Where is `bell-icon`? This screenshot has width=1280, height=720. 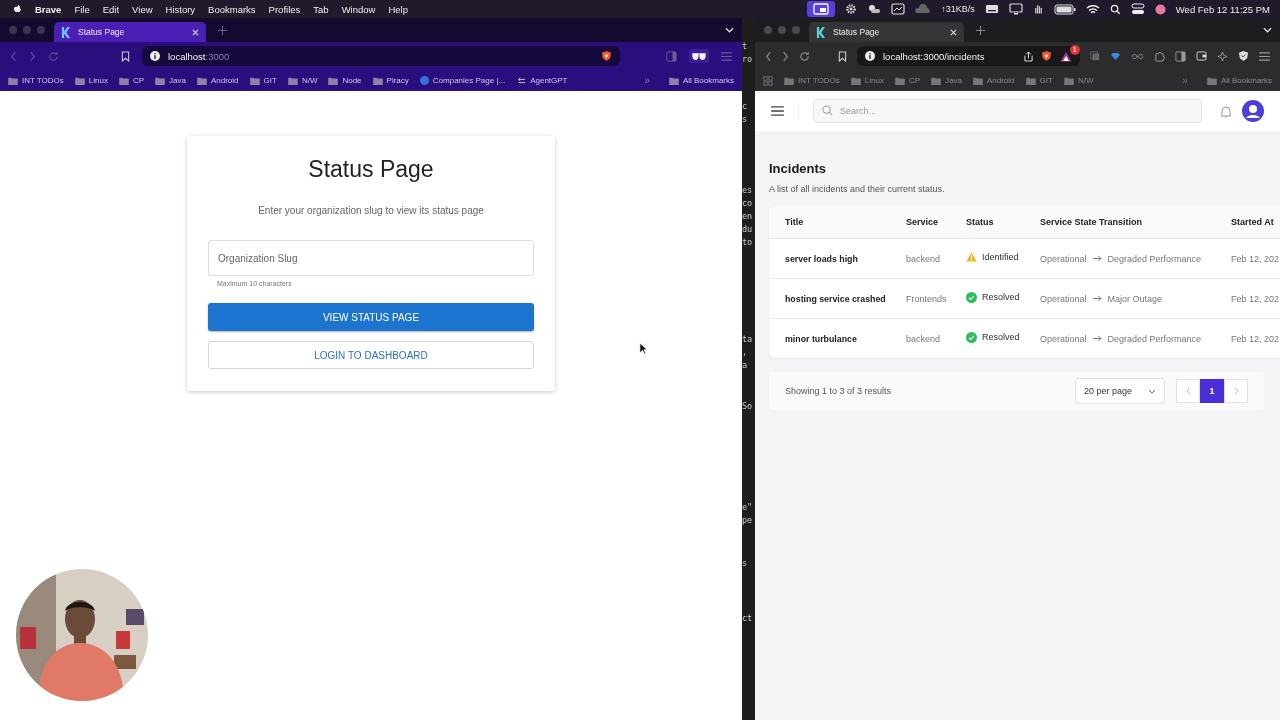
bell-icon is located at coordinates (1226, 111).